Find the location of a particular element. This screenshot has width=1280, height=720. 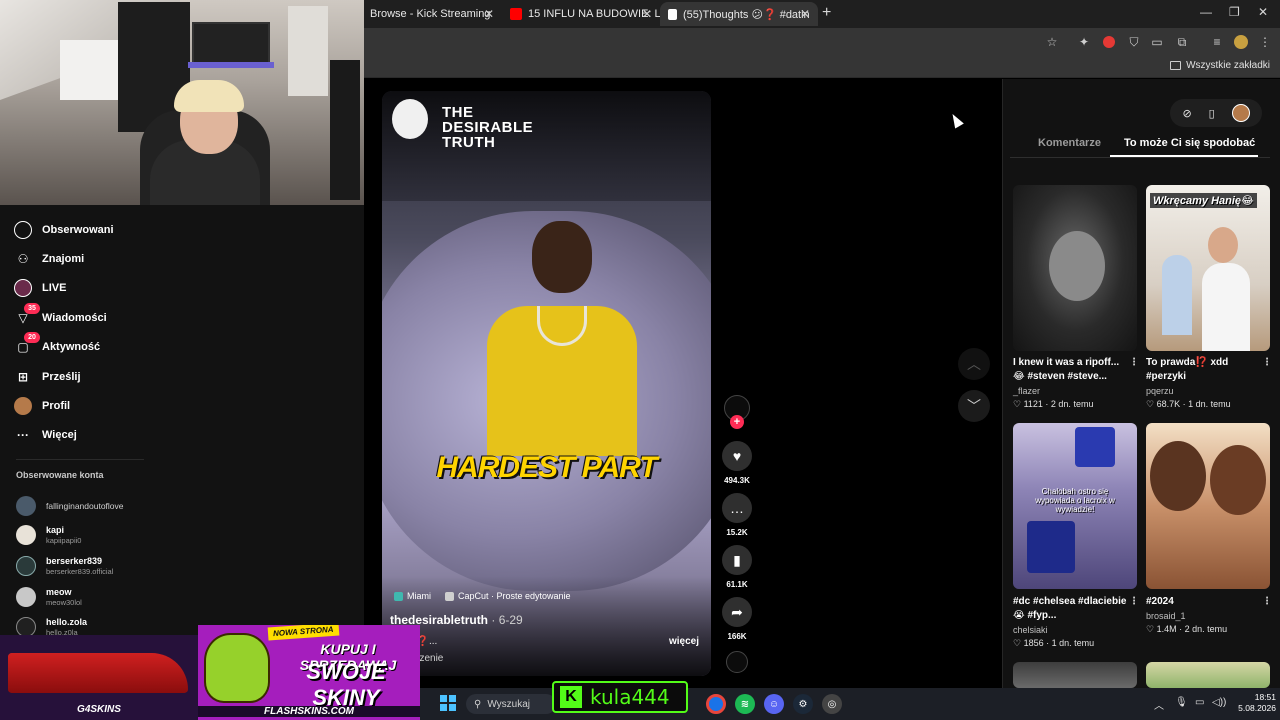

capcut-label: CapCut · Proste edytowanie is located at coordinates (514, 596).